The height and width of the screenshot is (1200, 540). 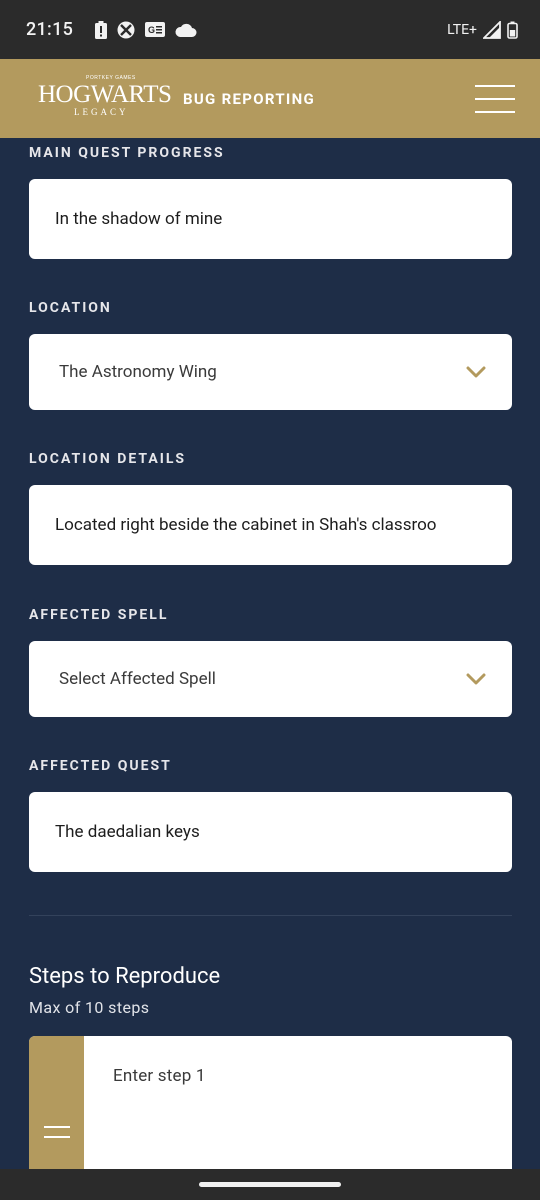 What do you see at coordinates (492, 29) in the screenshot?
I see `signal-icon` at bounding box center [492, 29].